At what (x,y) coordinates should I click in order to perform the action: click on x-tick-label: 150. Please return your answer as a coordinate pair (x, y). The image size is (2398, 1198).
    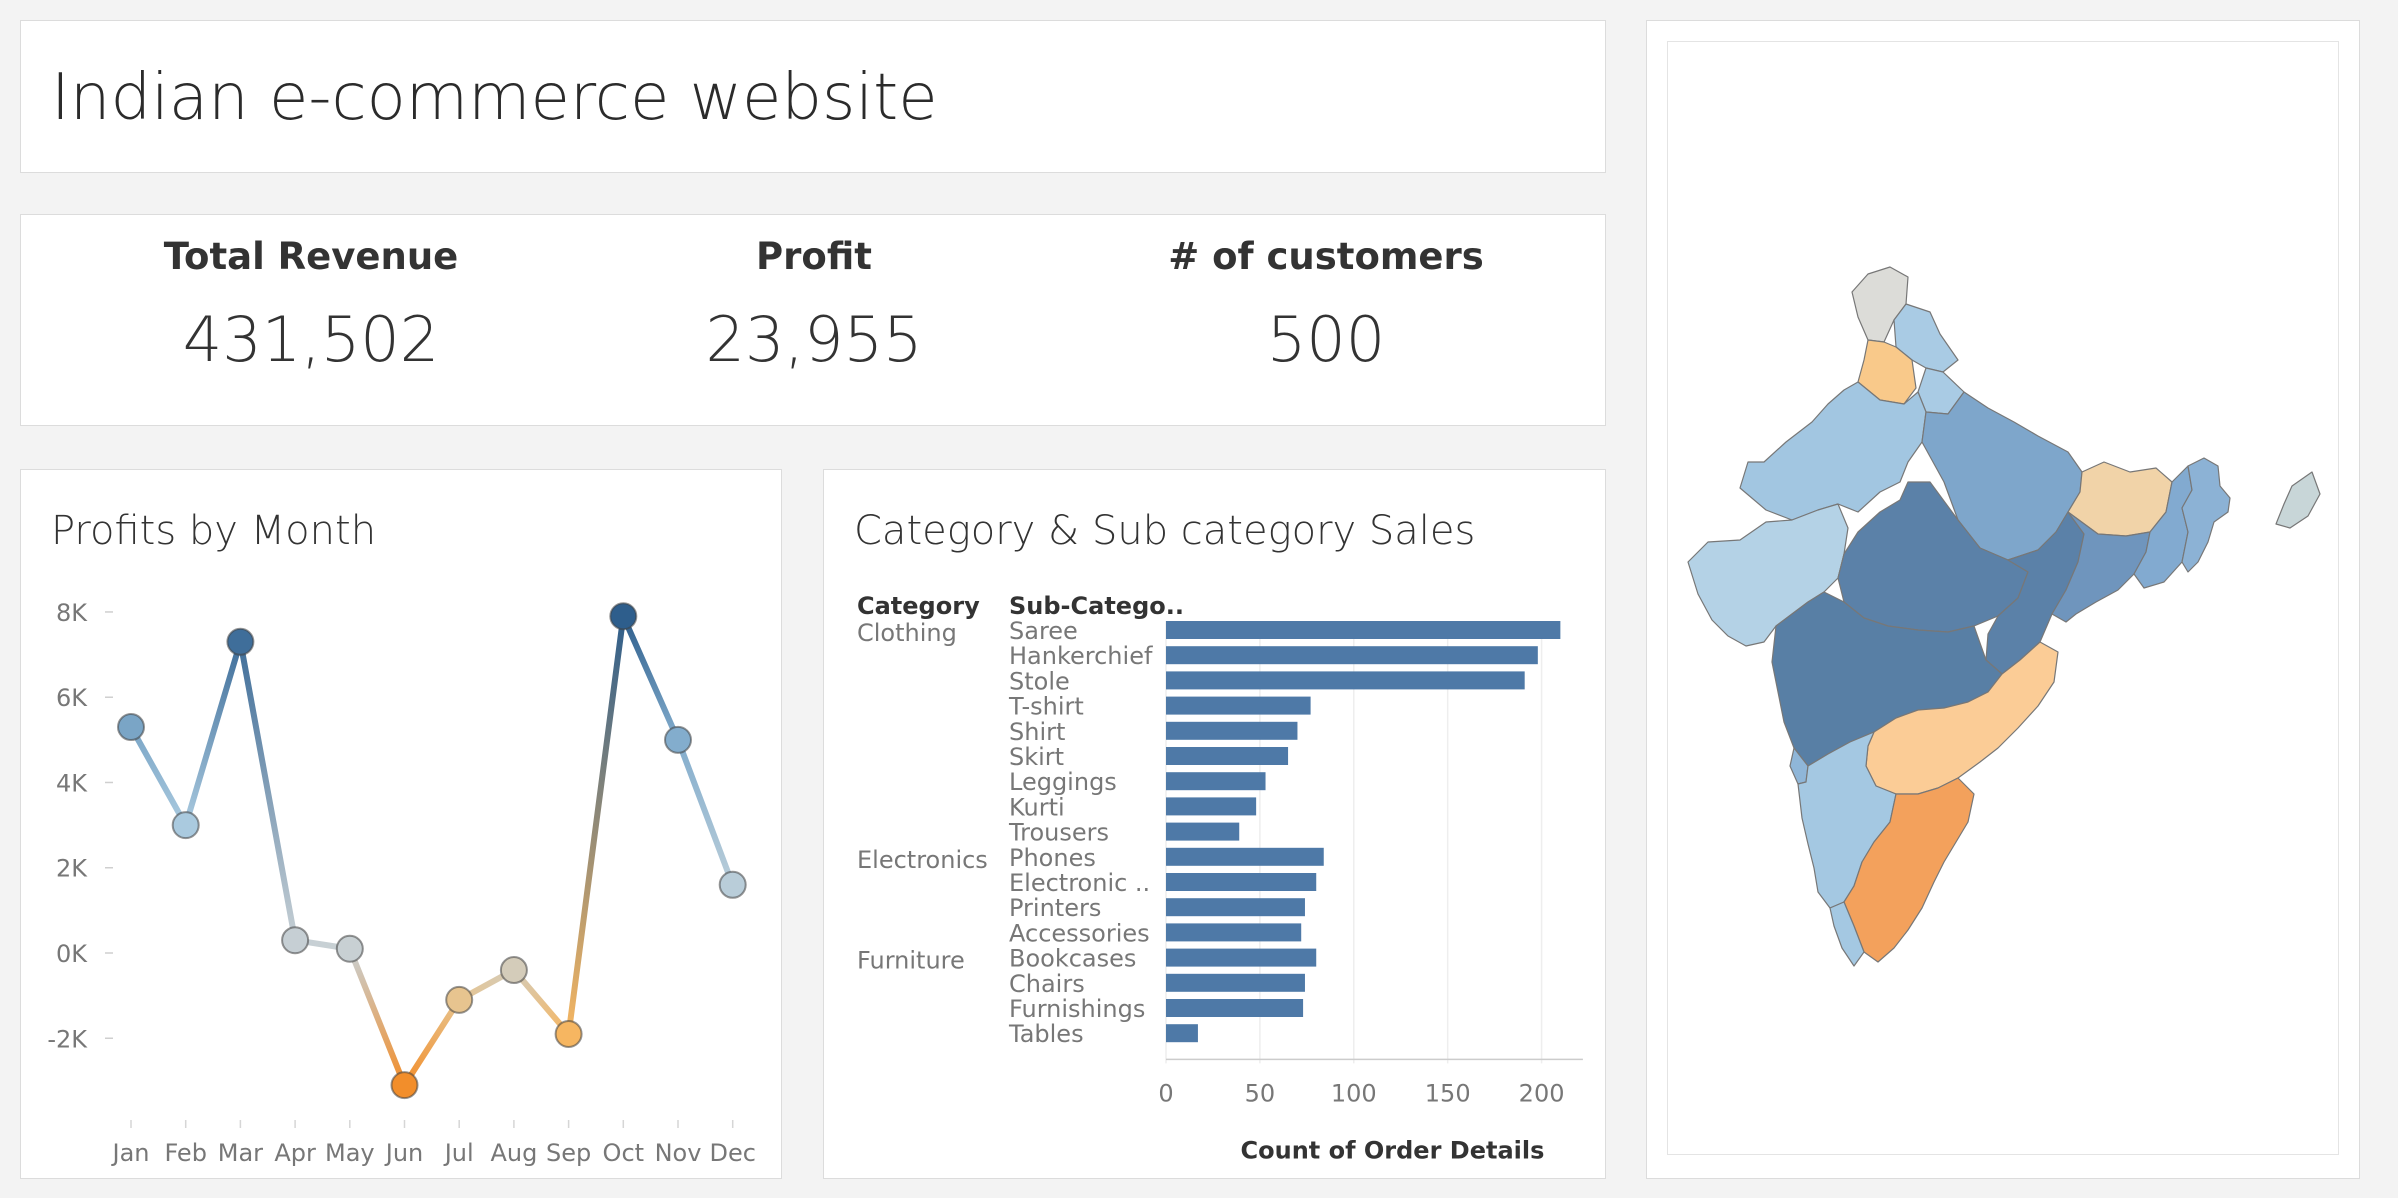
    Looking at the image, I should click on (1448, 1093).